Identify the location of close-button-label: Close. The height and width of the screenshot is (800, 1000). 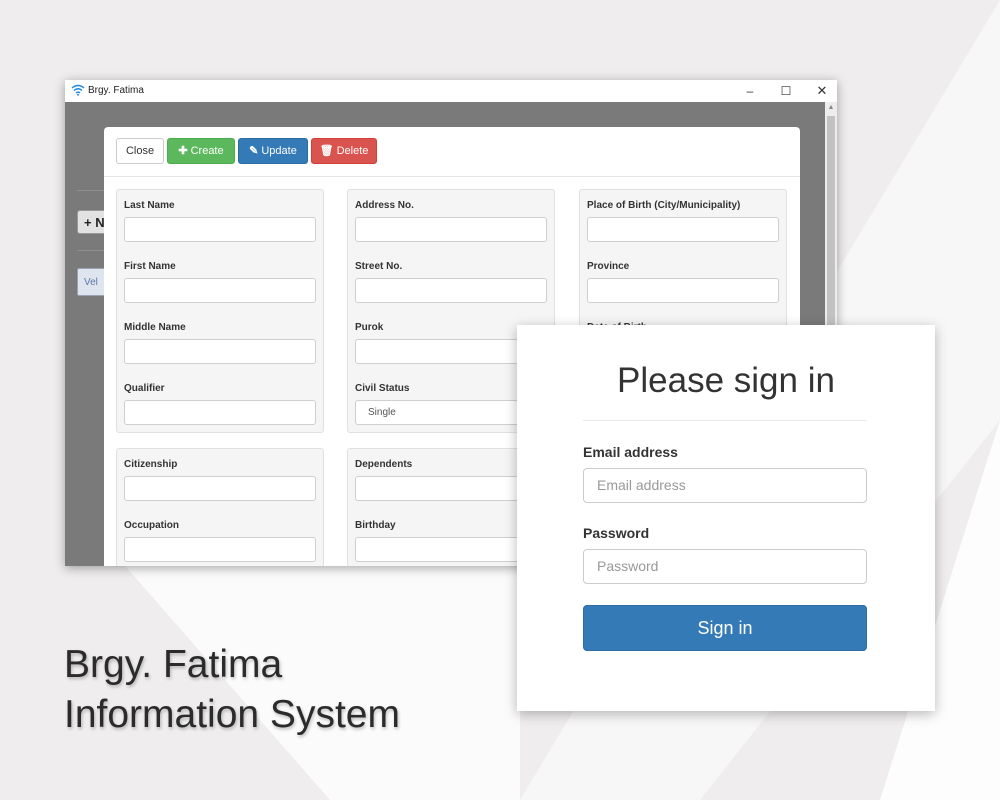
(140, 151).